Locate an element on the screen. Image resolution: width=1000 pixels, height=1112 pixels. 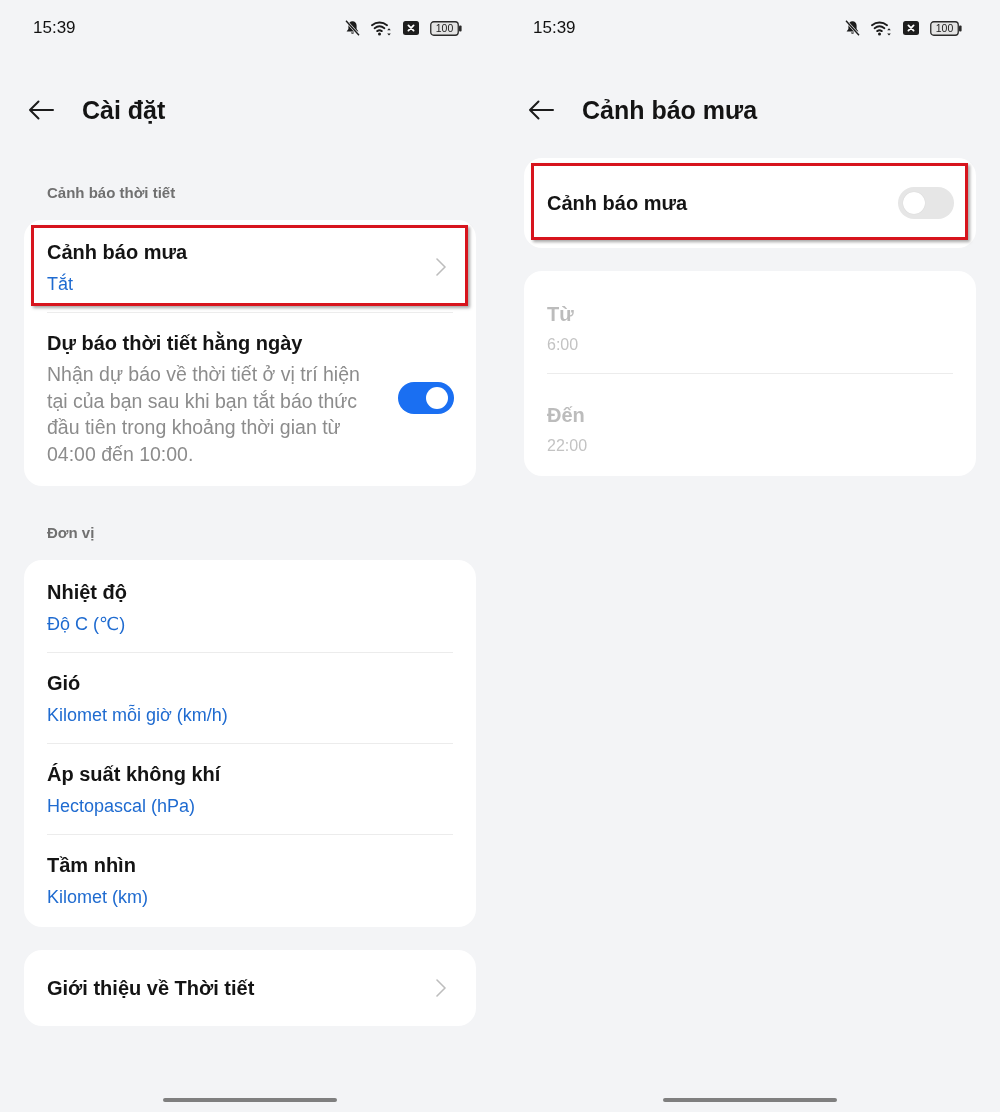
setting-title: Tầm nhìn is located at coordinates (250, 864).